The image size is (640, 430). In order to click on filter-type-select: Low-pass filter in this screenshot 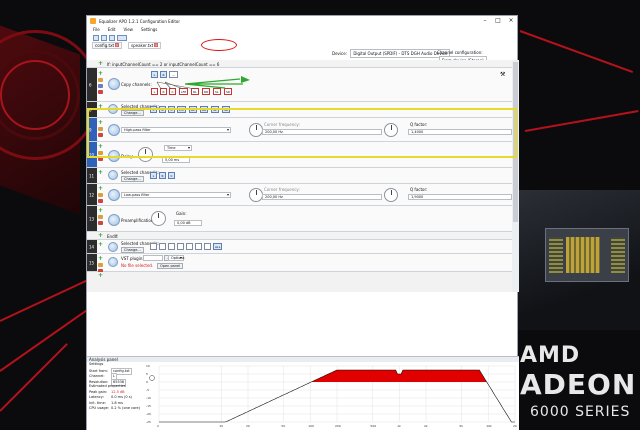, I will do `click(176, 195)`.